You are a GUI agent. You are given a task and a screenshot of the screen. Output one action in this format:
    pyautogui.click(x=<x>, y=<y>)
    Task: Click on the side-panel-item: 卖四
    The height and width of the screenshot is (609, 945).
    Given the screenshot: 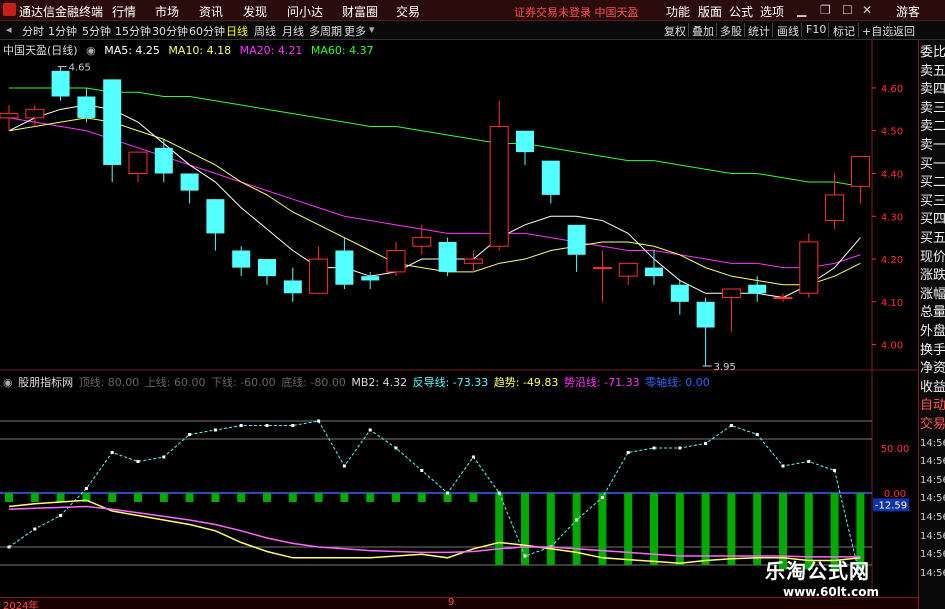 What is the action you would take?
    pyautogui.click(x=932, y=89)
    